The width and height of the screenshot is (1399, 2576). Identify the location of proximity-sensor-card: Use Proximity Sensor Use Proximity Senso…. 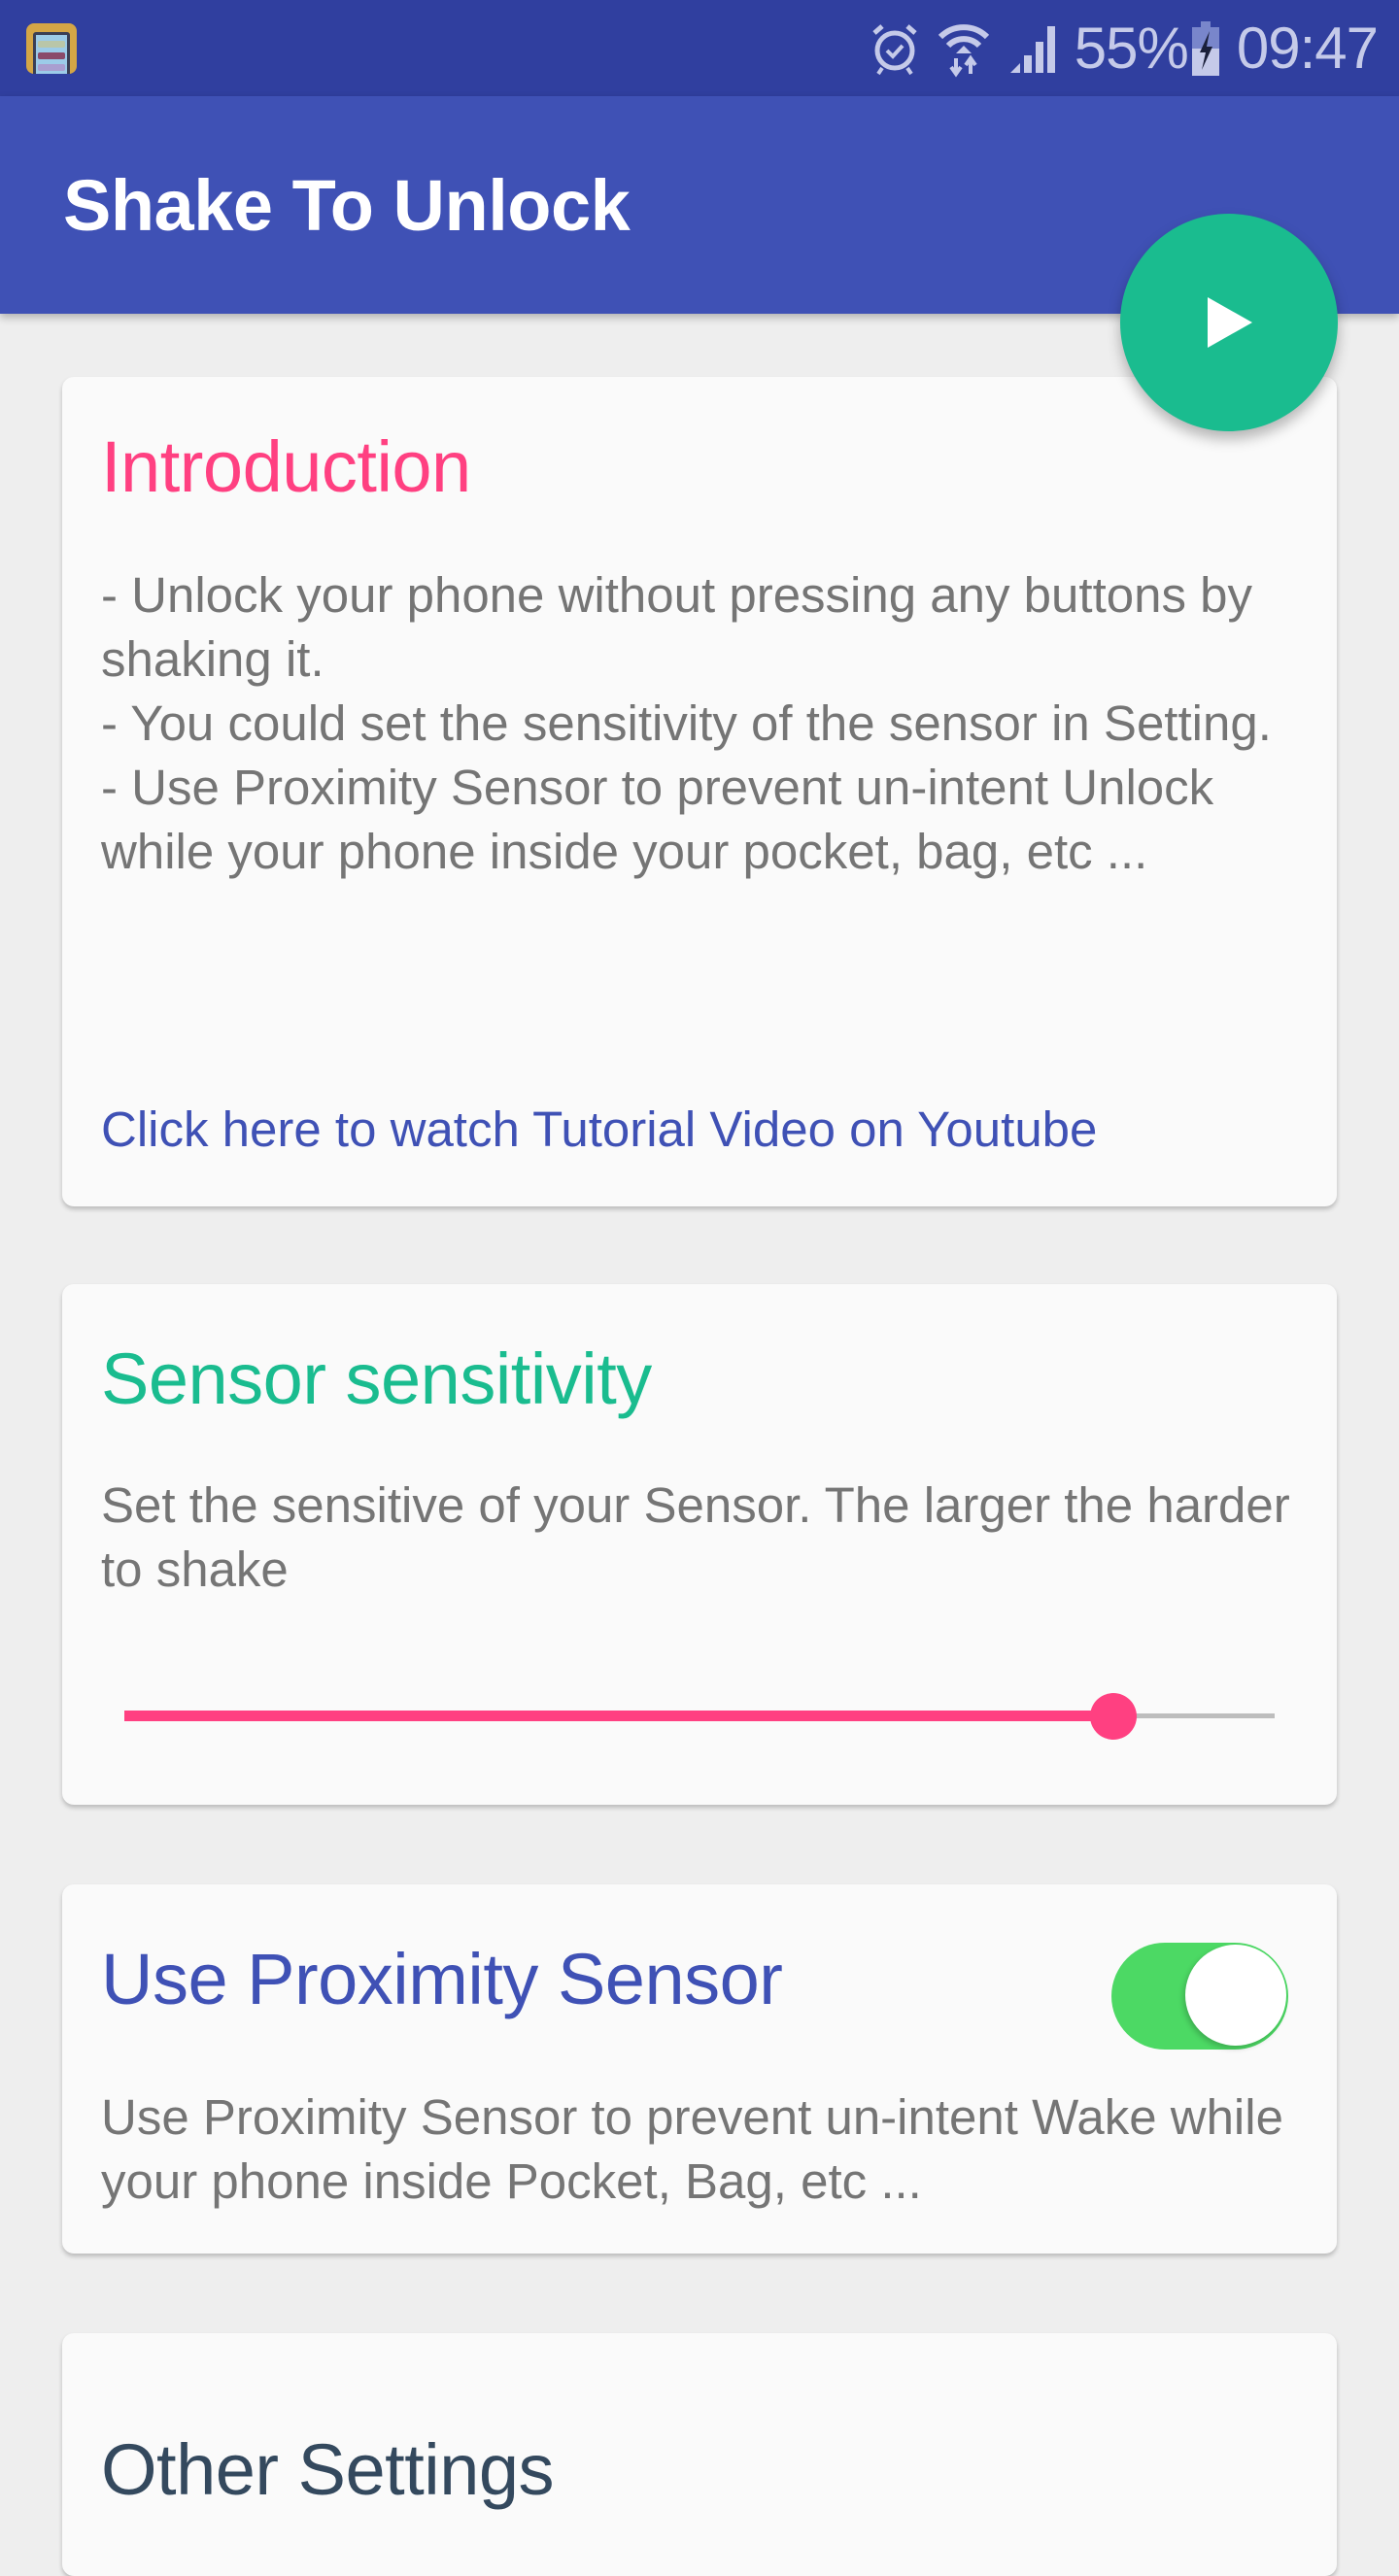
(699, 2069).